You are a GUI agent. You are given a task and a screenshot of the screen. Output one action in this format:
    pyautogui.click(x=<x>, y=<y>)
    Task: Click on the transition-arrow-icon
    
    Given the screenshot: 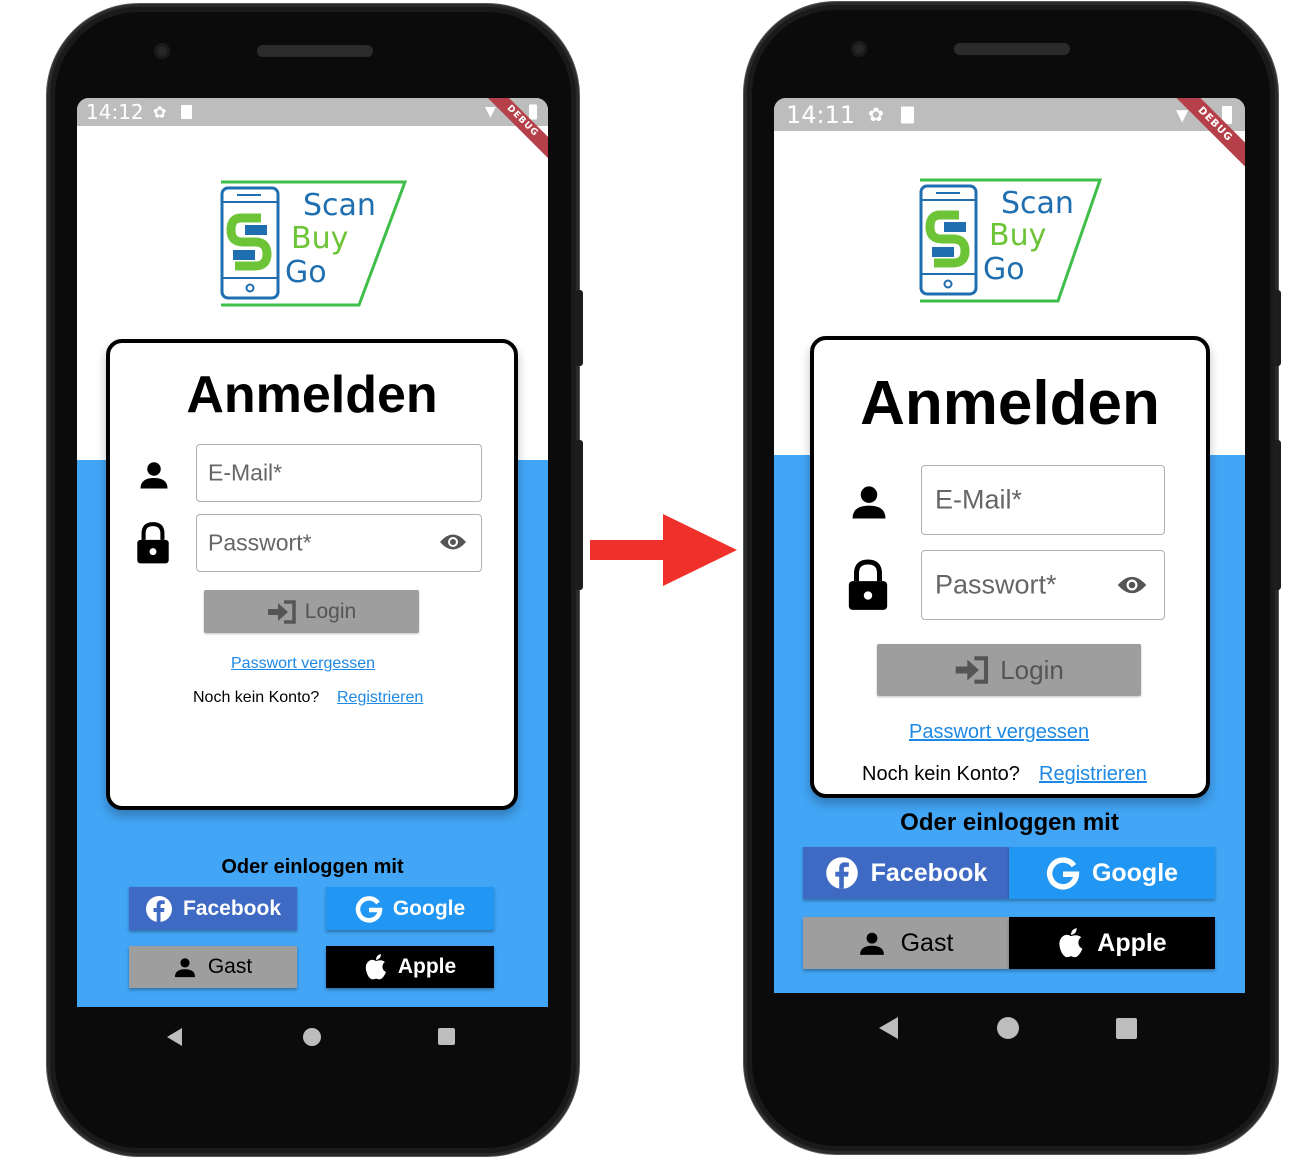 What is the action you would take?
    pyautogui.click(x=664, y=550)
    